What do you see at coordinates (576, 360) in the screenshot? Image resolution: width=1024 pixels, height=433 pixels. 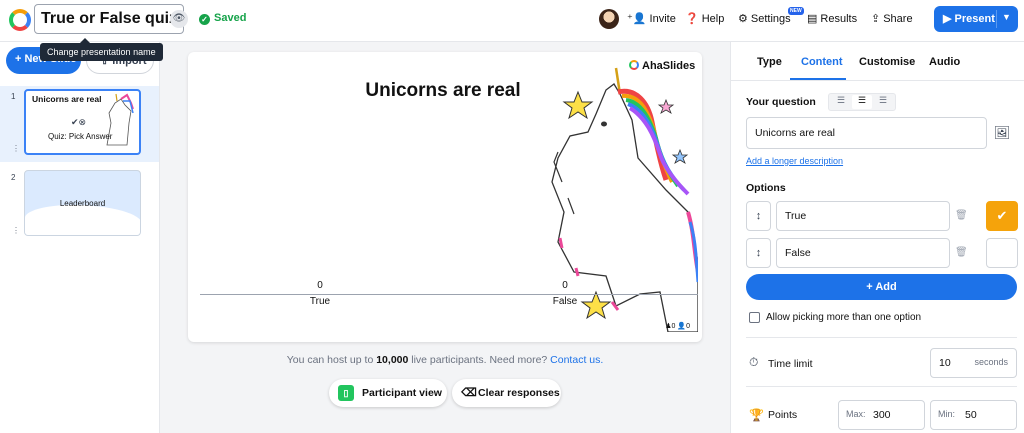 I see `contact-us-link: Contact us.` at bounding box center [576, 360].